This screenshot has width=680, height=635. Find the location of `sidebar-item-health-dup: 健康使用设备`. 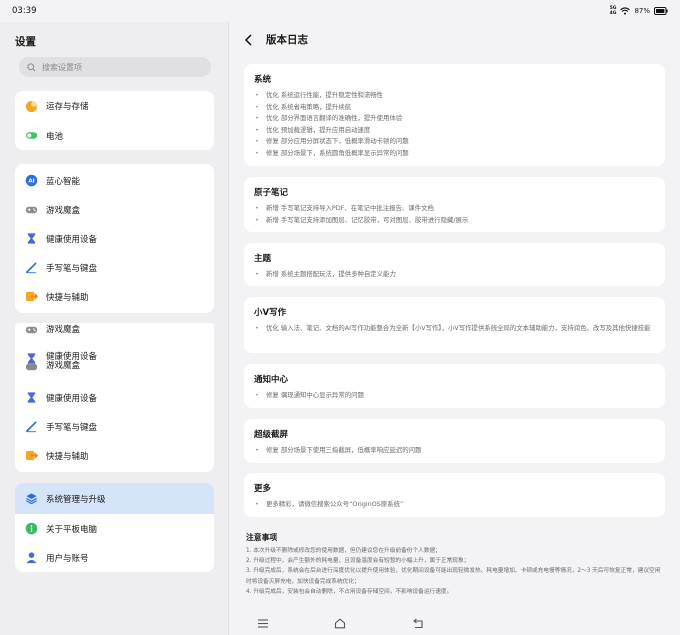

sidebar-item-health-dup: 健康使用设备 is located at coordinates (114, 397).